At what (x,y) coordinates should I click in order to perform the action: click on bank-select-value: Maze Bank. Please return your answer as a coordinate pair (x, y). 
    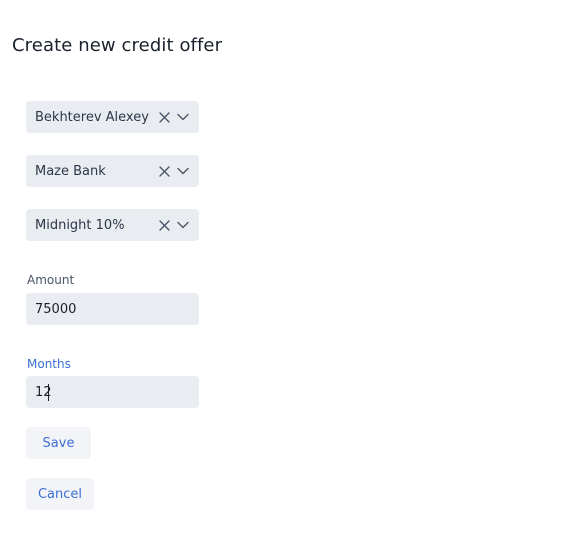
    Looking at the image, I should click on (70, 171).